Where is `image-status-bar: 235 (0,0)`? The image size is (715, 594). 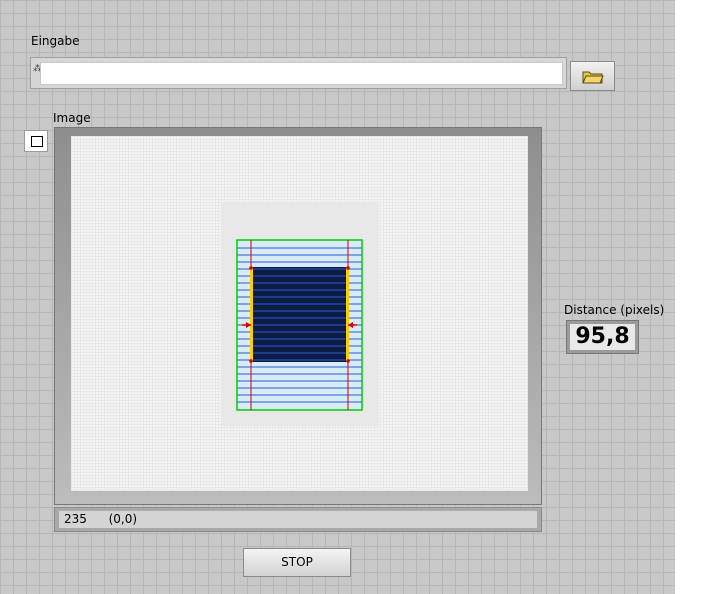 image-status-bar: 235 (0,0) is located at coordinates (298, 519).